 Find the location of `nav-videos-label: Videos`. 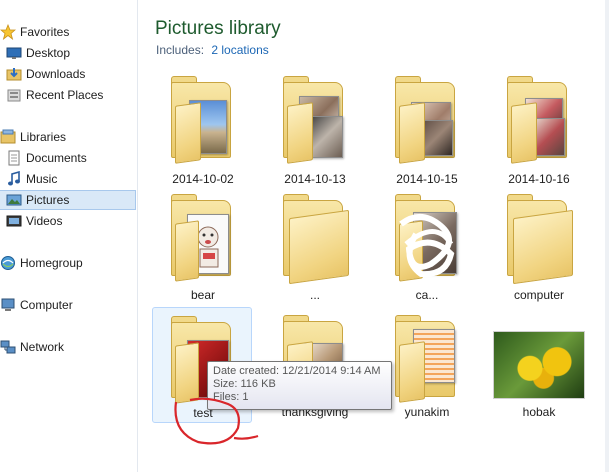

nav-videos-label: Videos is located at coordinates (44, 221).